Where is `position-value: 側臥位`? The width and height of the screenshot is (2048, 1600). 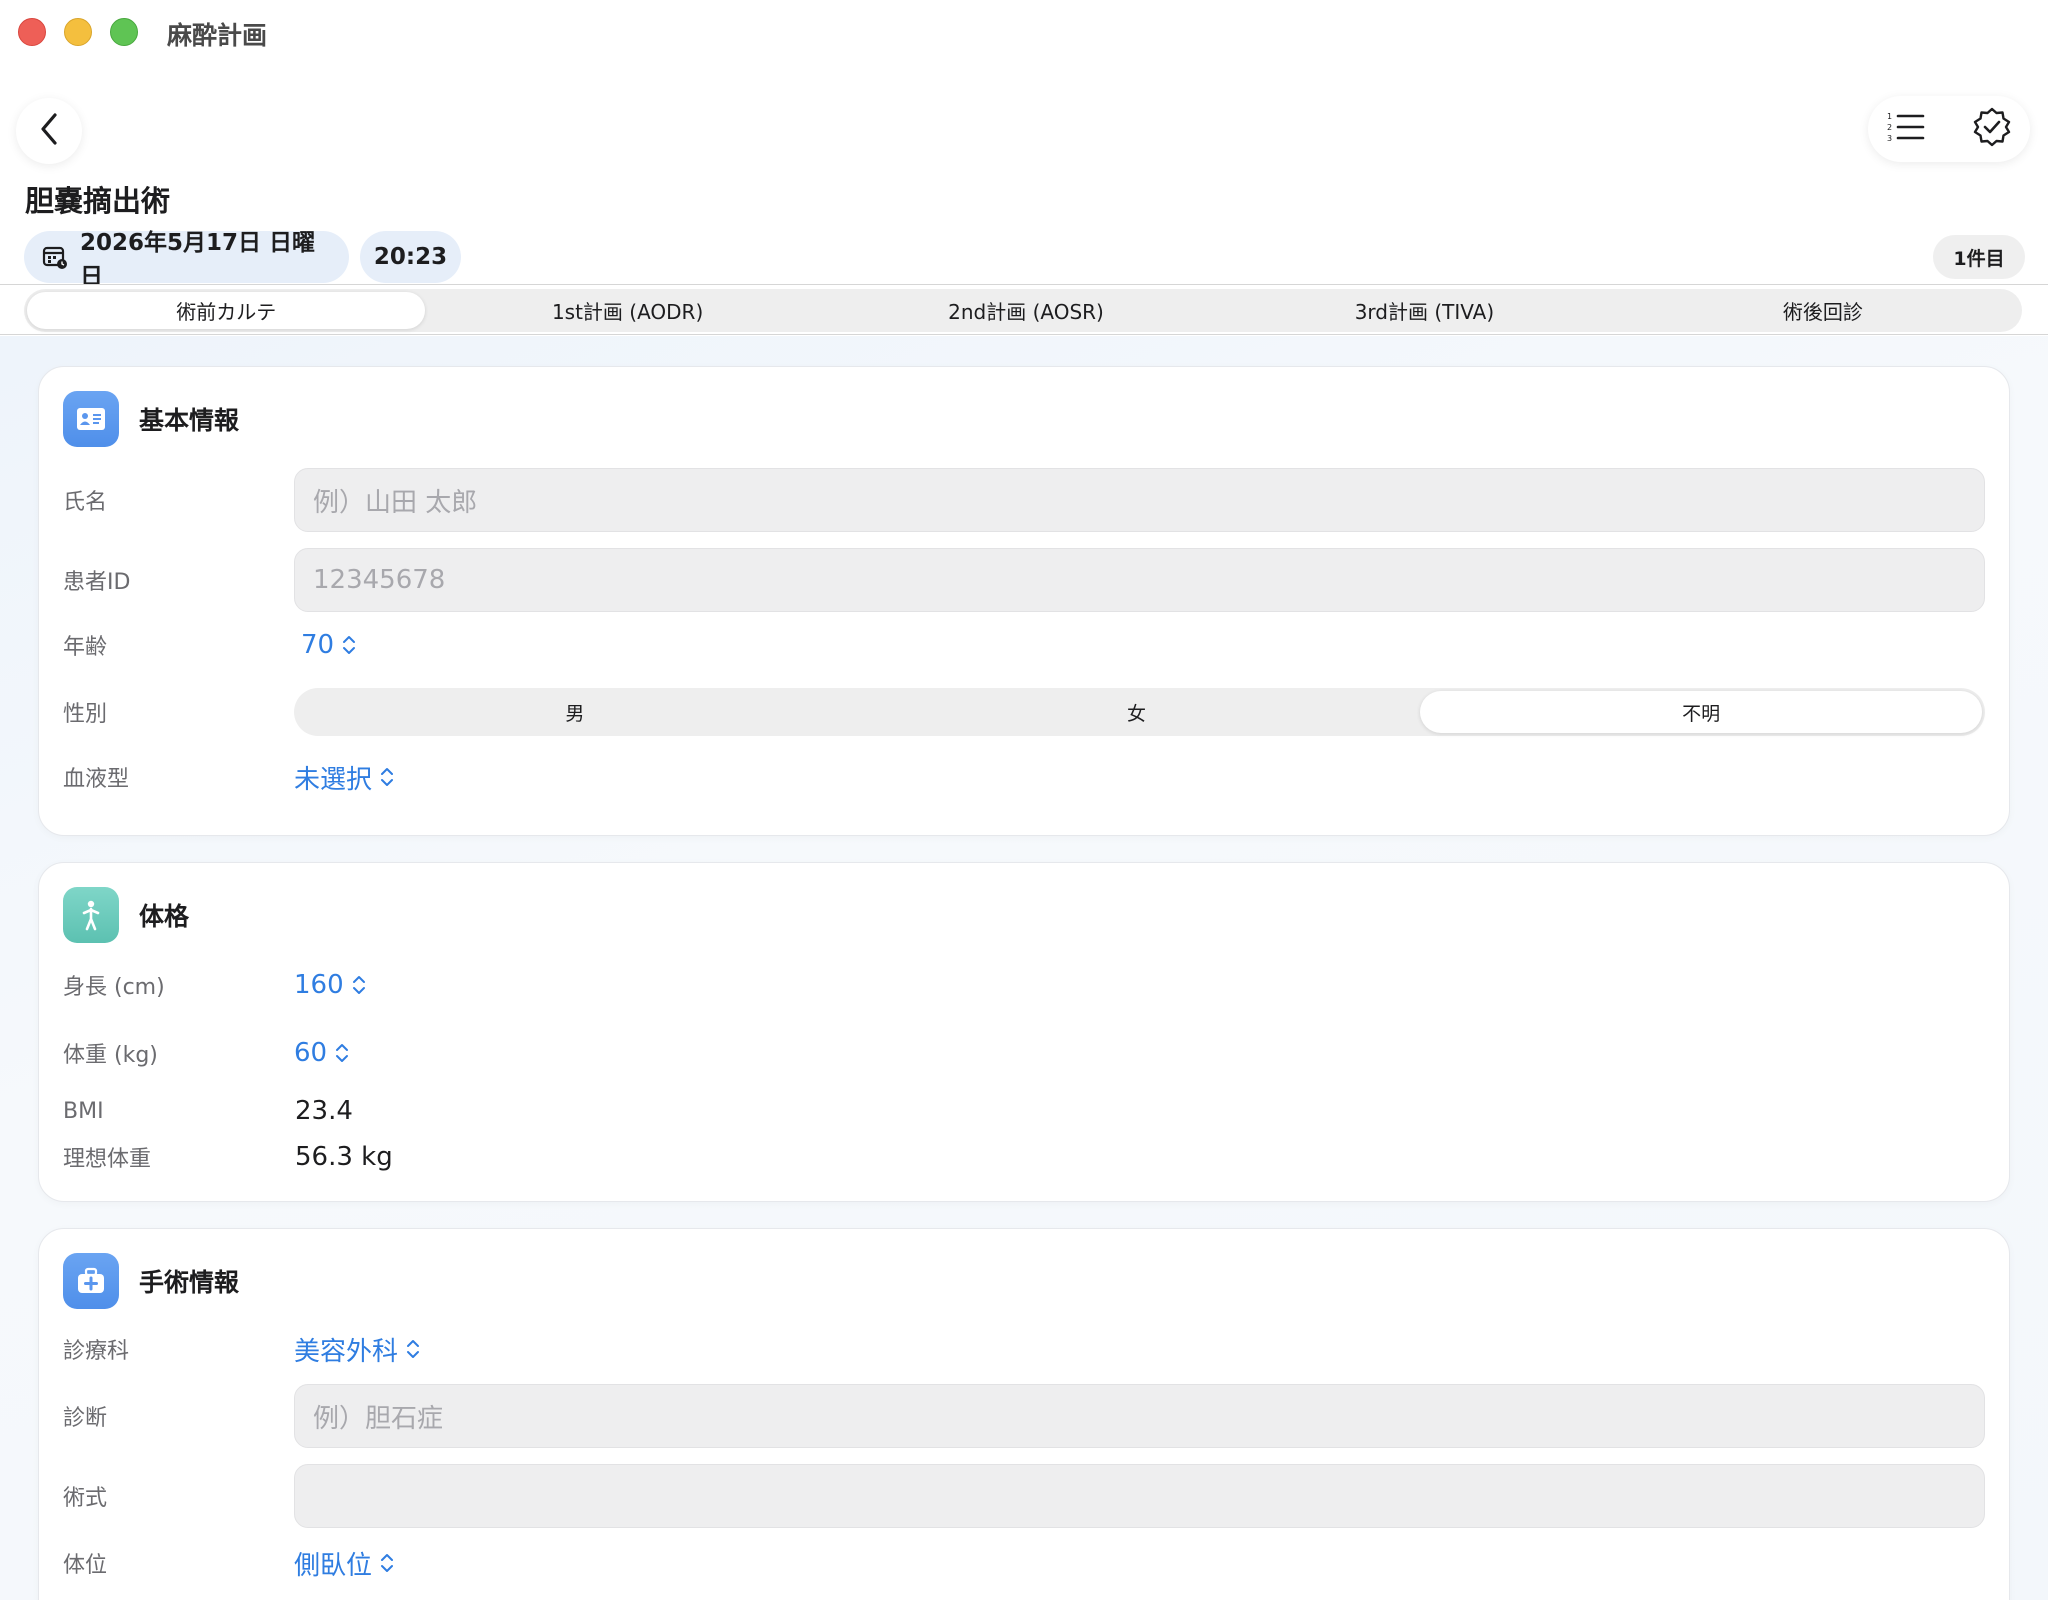 position-value: 側臥位 is located at coordinates (333, 1565).